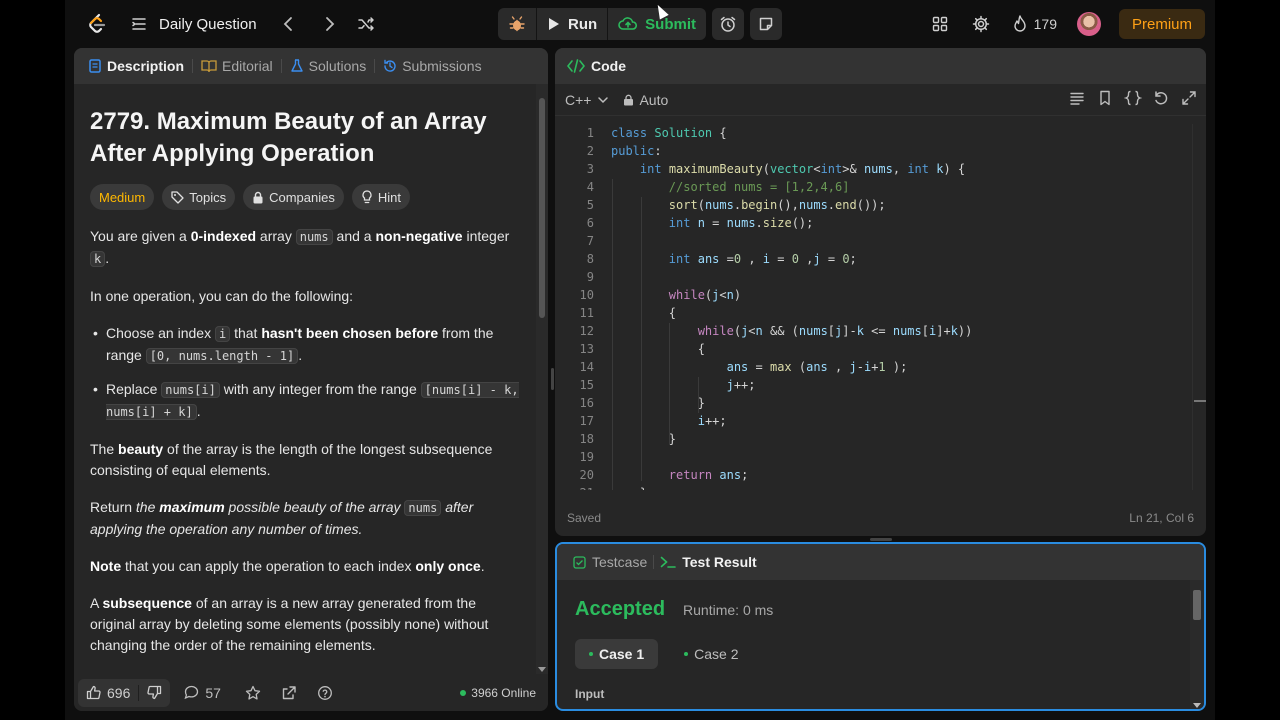  What do you see at coordinates (237, 66) in the screenshot?
I see `tab-editorial: Editorial` at bounding box center [237, 66].